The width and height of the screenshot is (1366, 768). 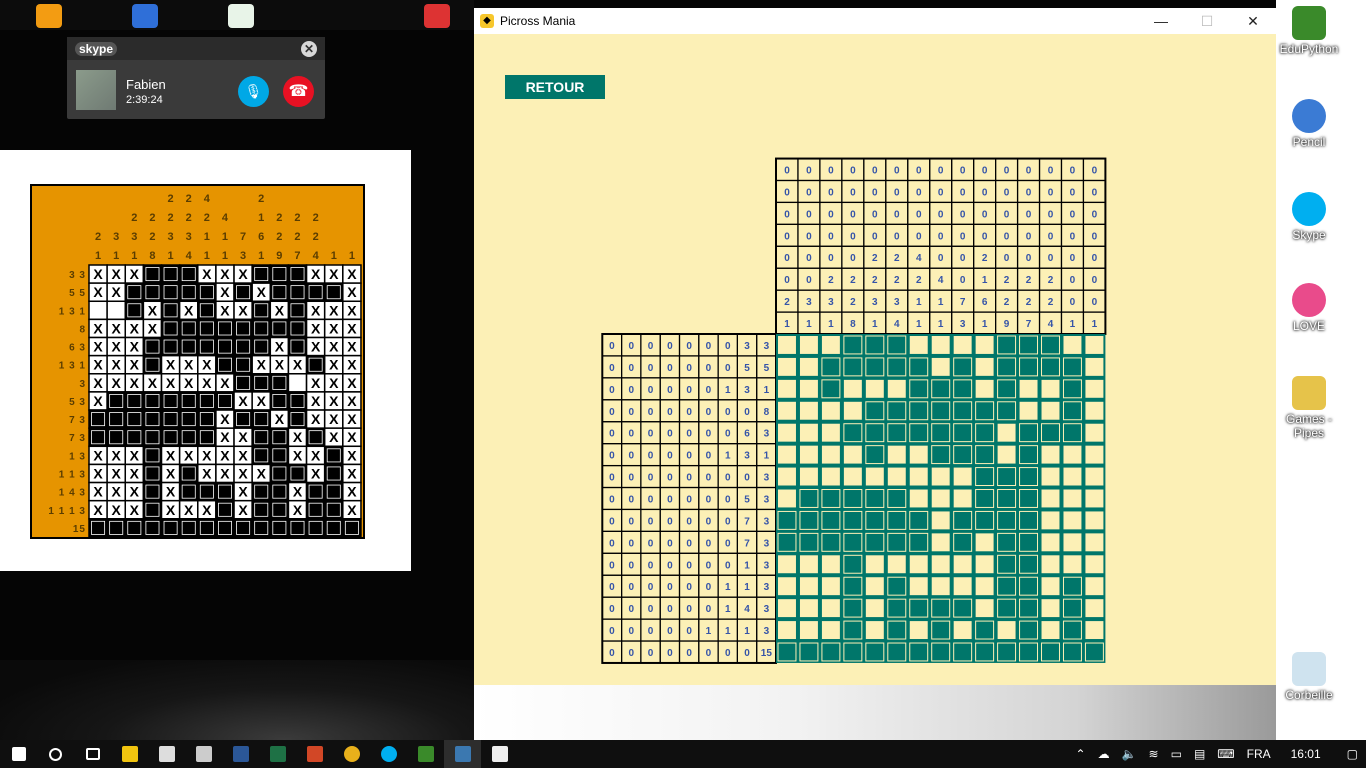 I want to click on desktop-icon-games-pipes: Games - Pipes, so click(x=1309, y=408).